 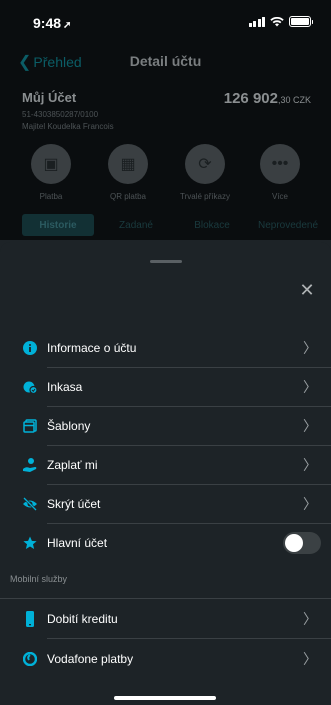 I want to click on location-icon: ➚, so click(x=67, y=25).